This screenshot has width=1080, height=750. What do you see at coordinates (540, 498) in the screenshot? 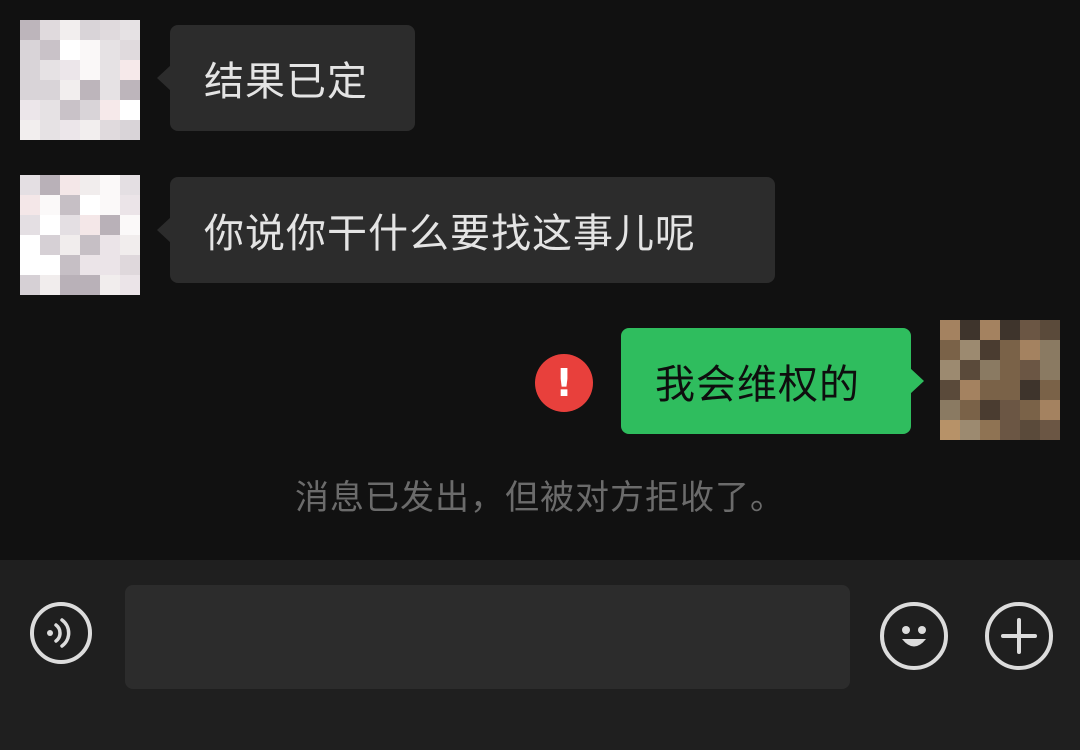
I see `rejected-notice: 消息已发出，但被对方拒收了。` at bounding box center [540, 498].